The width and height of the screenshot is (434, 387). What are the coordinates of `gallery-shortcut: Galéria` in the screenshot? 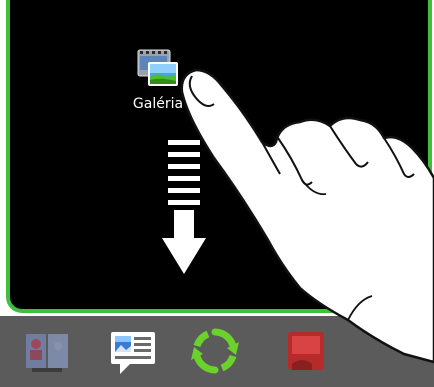 It's located at (158, 85).